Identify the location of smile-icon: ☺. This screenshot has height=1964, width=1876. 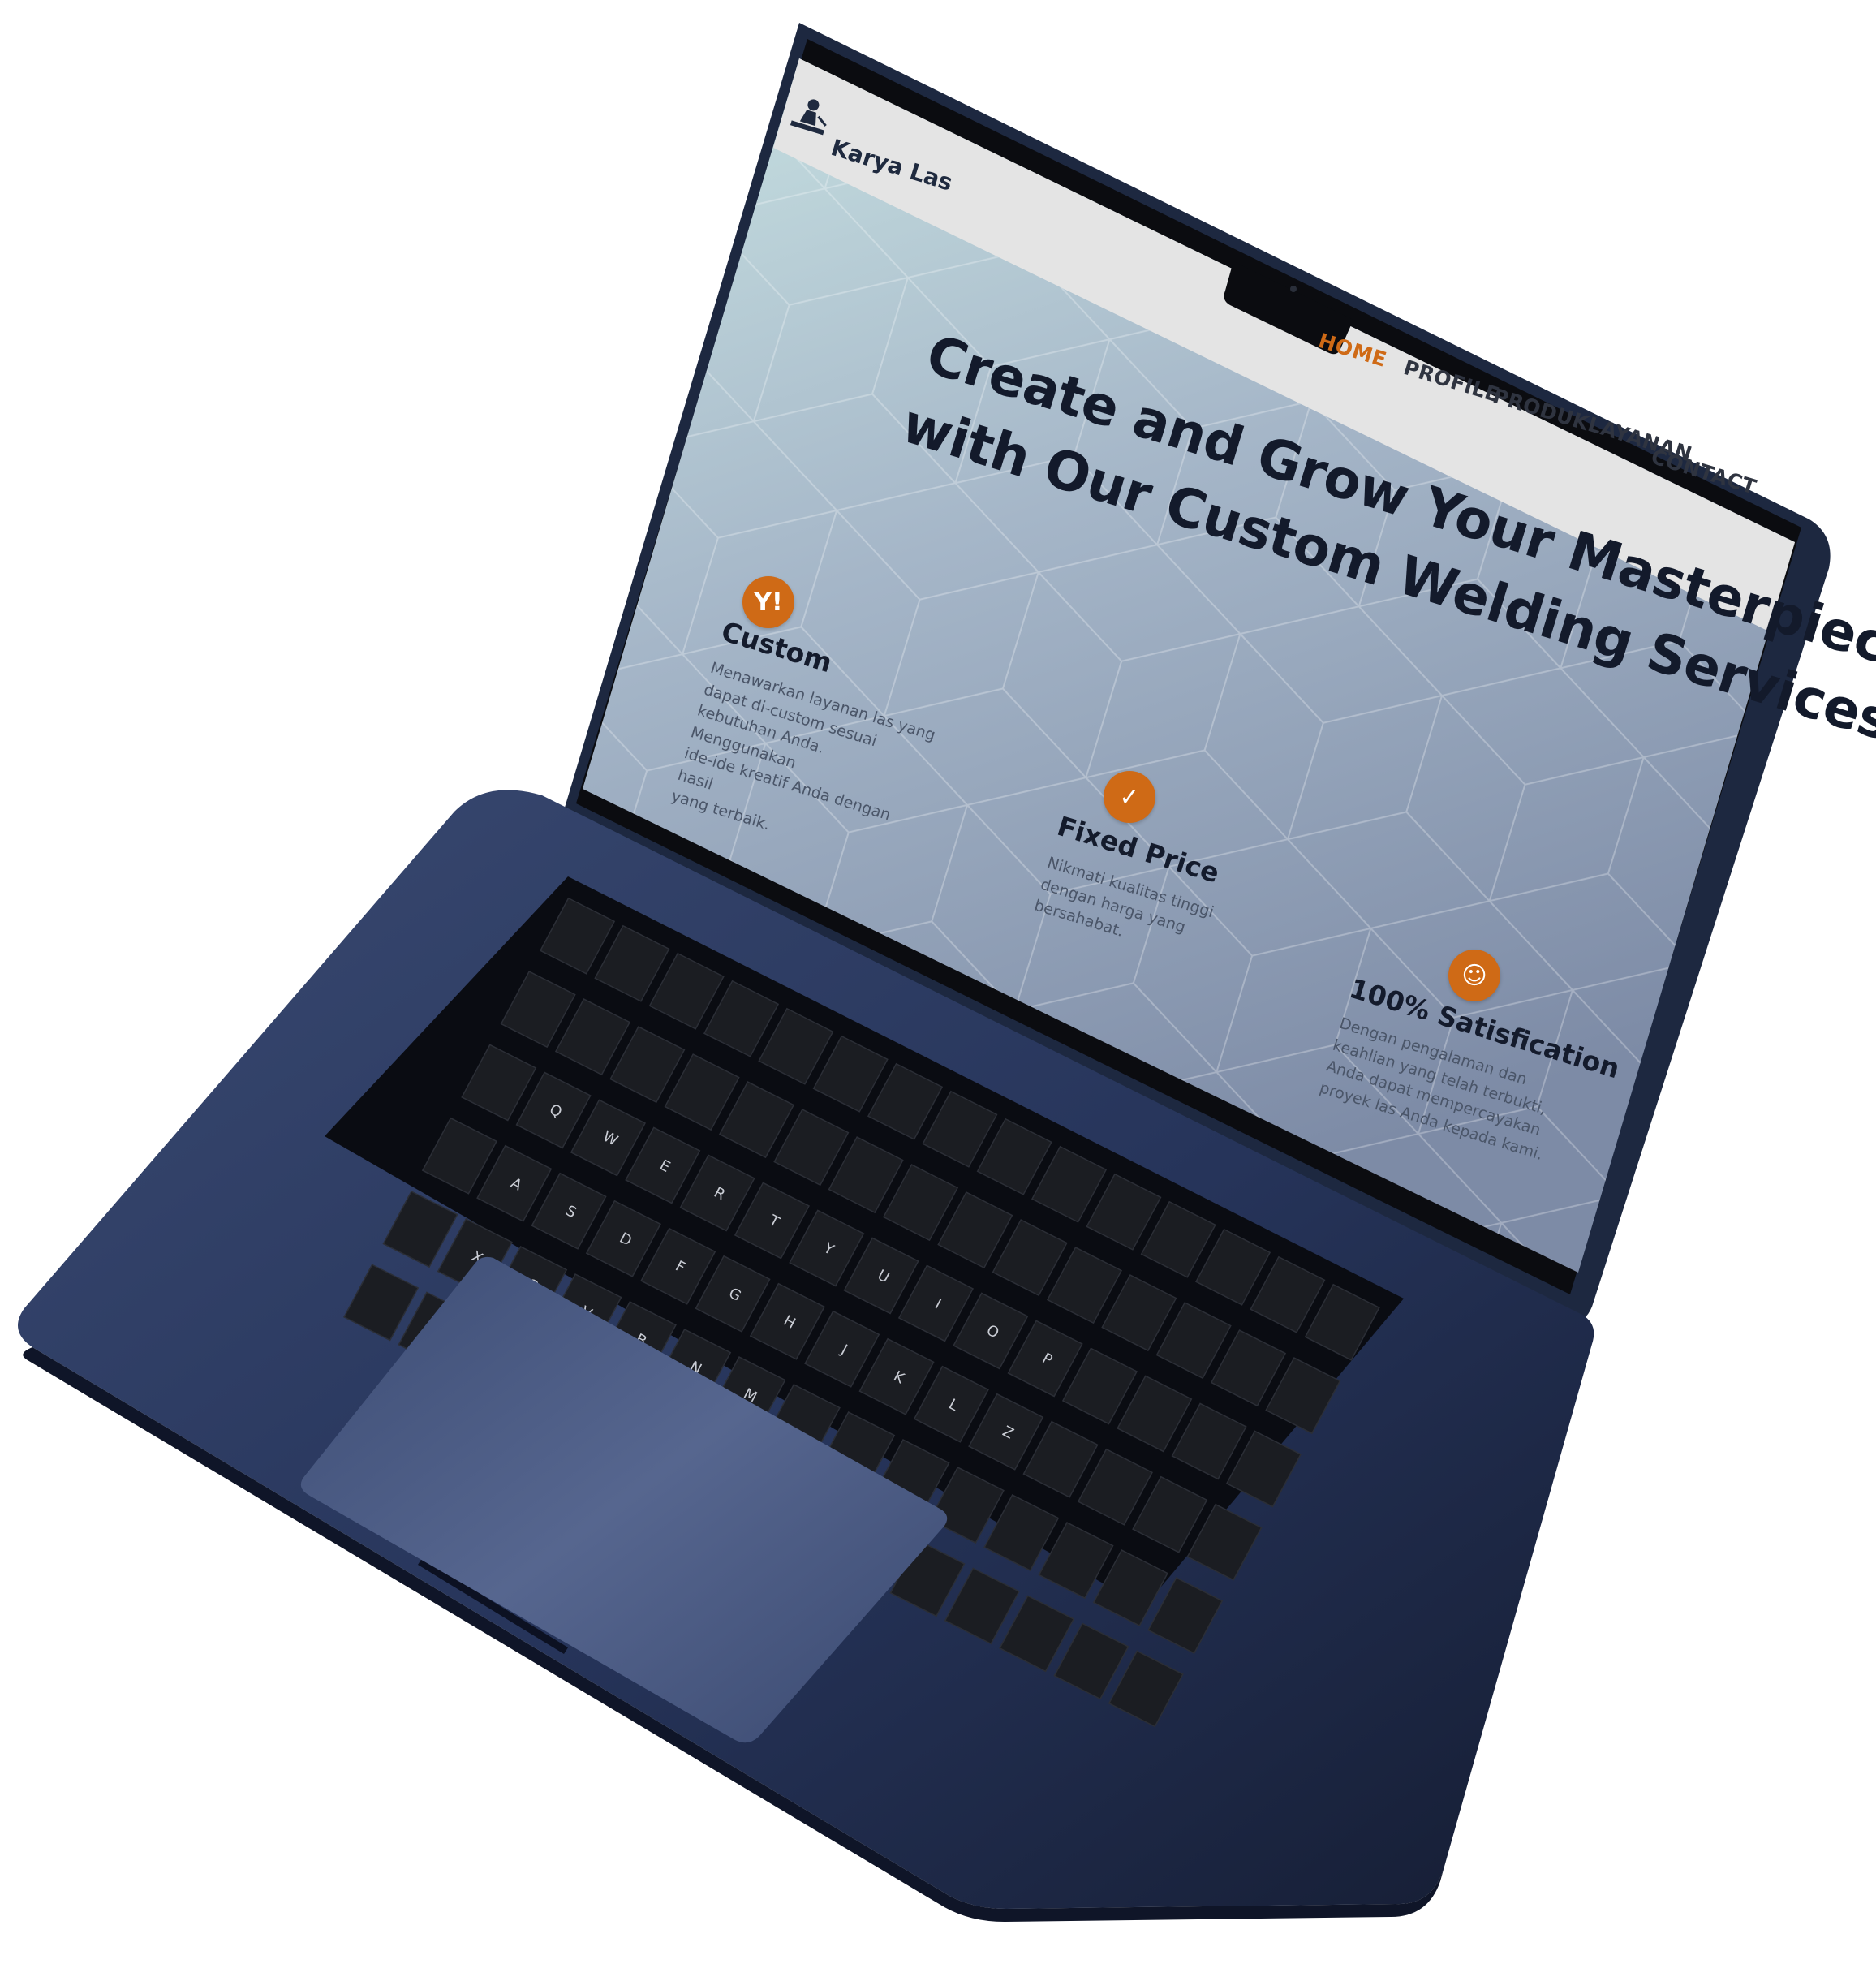
(1474, 975).